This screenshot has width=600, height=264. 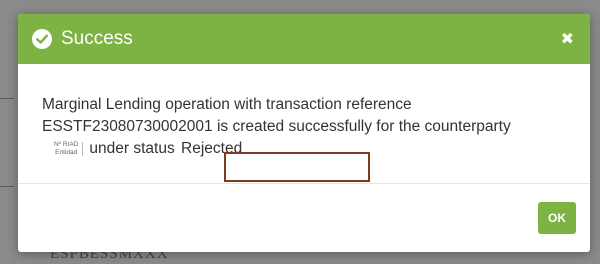 What do you see at coordinates (42, 39) in the screenshot?
I see `check-circle-icon` at bounding box center [42, 39].